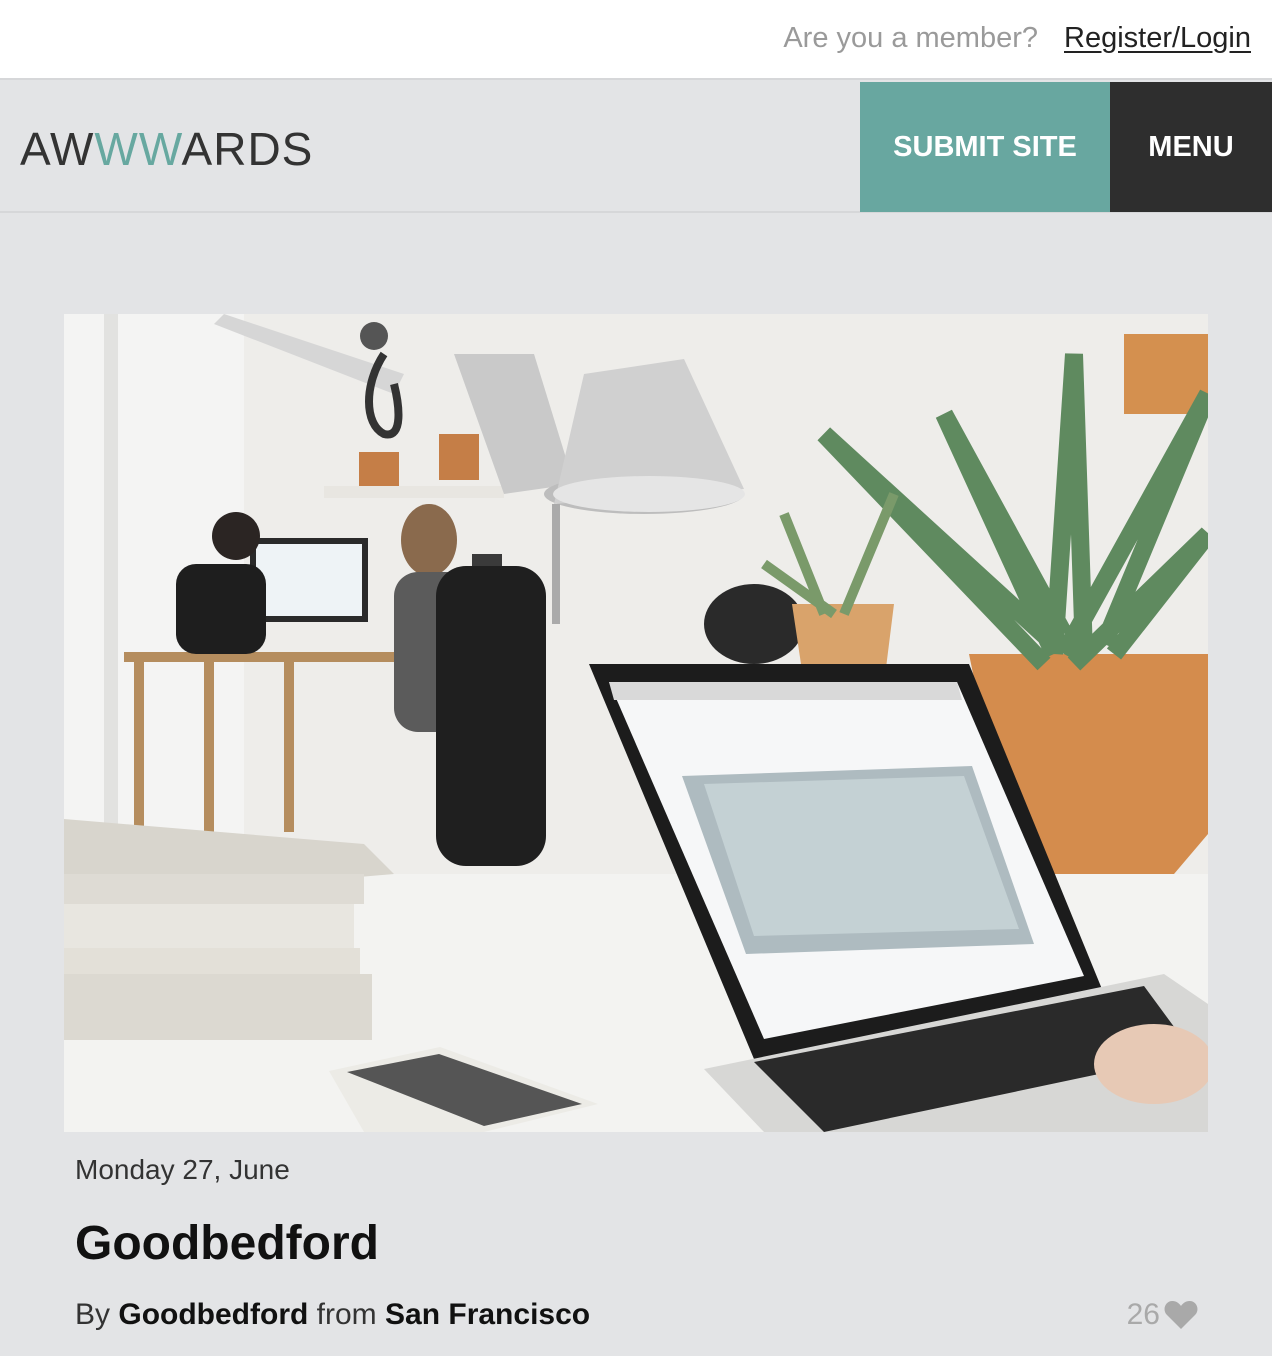 Image resolution: width=1272 pixels, height=1356 pixels. What do you see at coordinates (1143, 1314) in the screenshot?
I see `like-count: 26` at bounding box center [1143, 1314].